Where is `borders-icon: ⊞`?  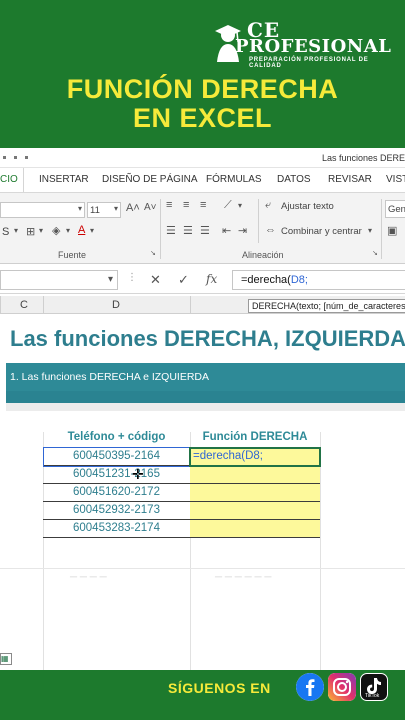 borders-icon: ⊞ is located at coordinates (30, 231).